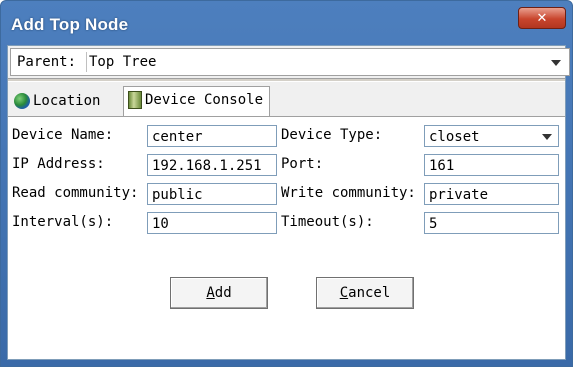 The height and width of the screenshot is (369, 575). I want to click on device-type-value: closet, so click(454, 137).